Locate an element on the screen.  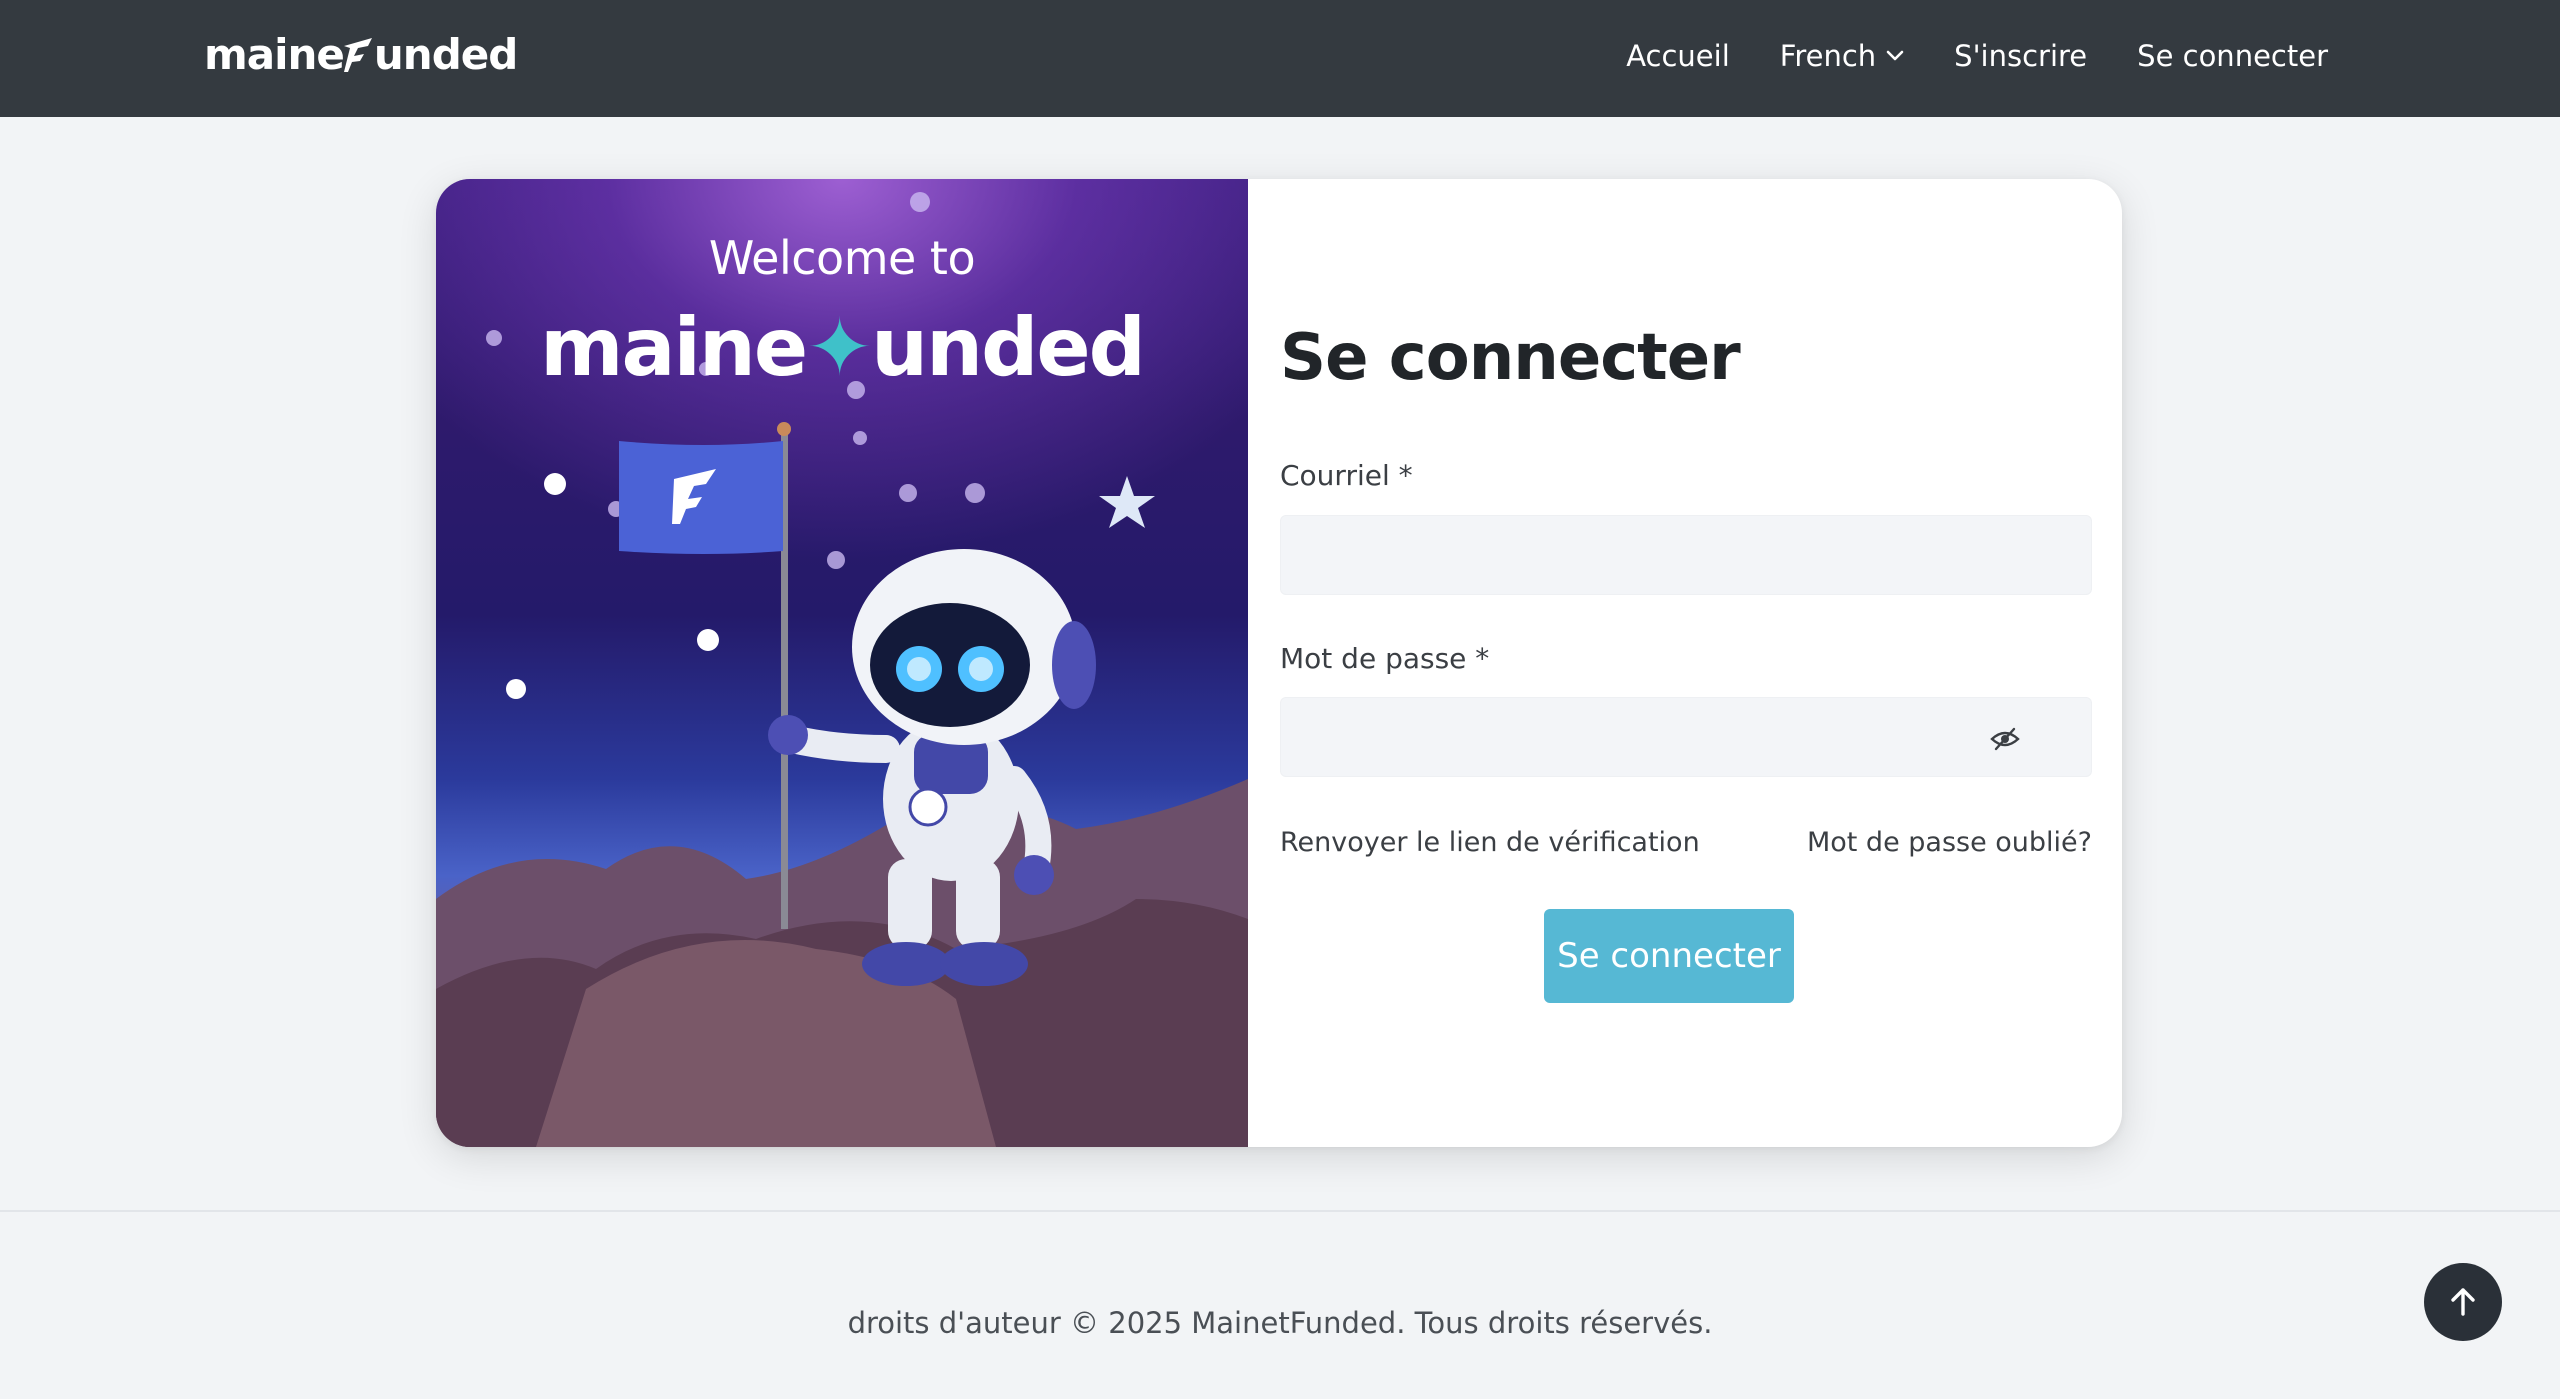
brand-logo: maine unded is located at coordinates (361, 54).